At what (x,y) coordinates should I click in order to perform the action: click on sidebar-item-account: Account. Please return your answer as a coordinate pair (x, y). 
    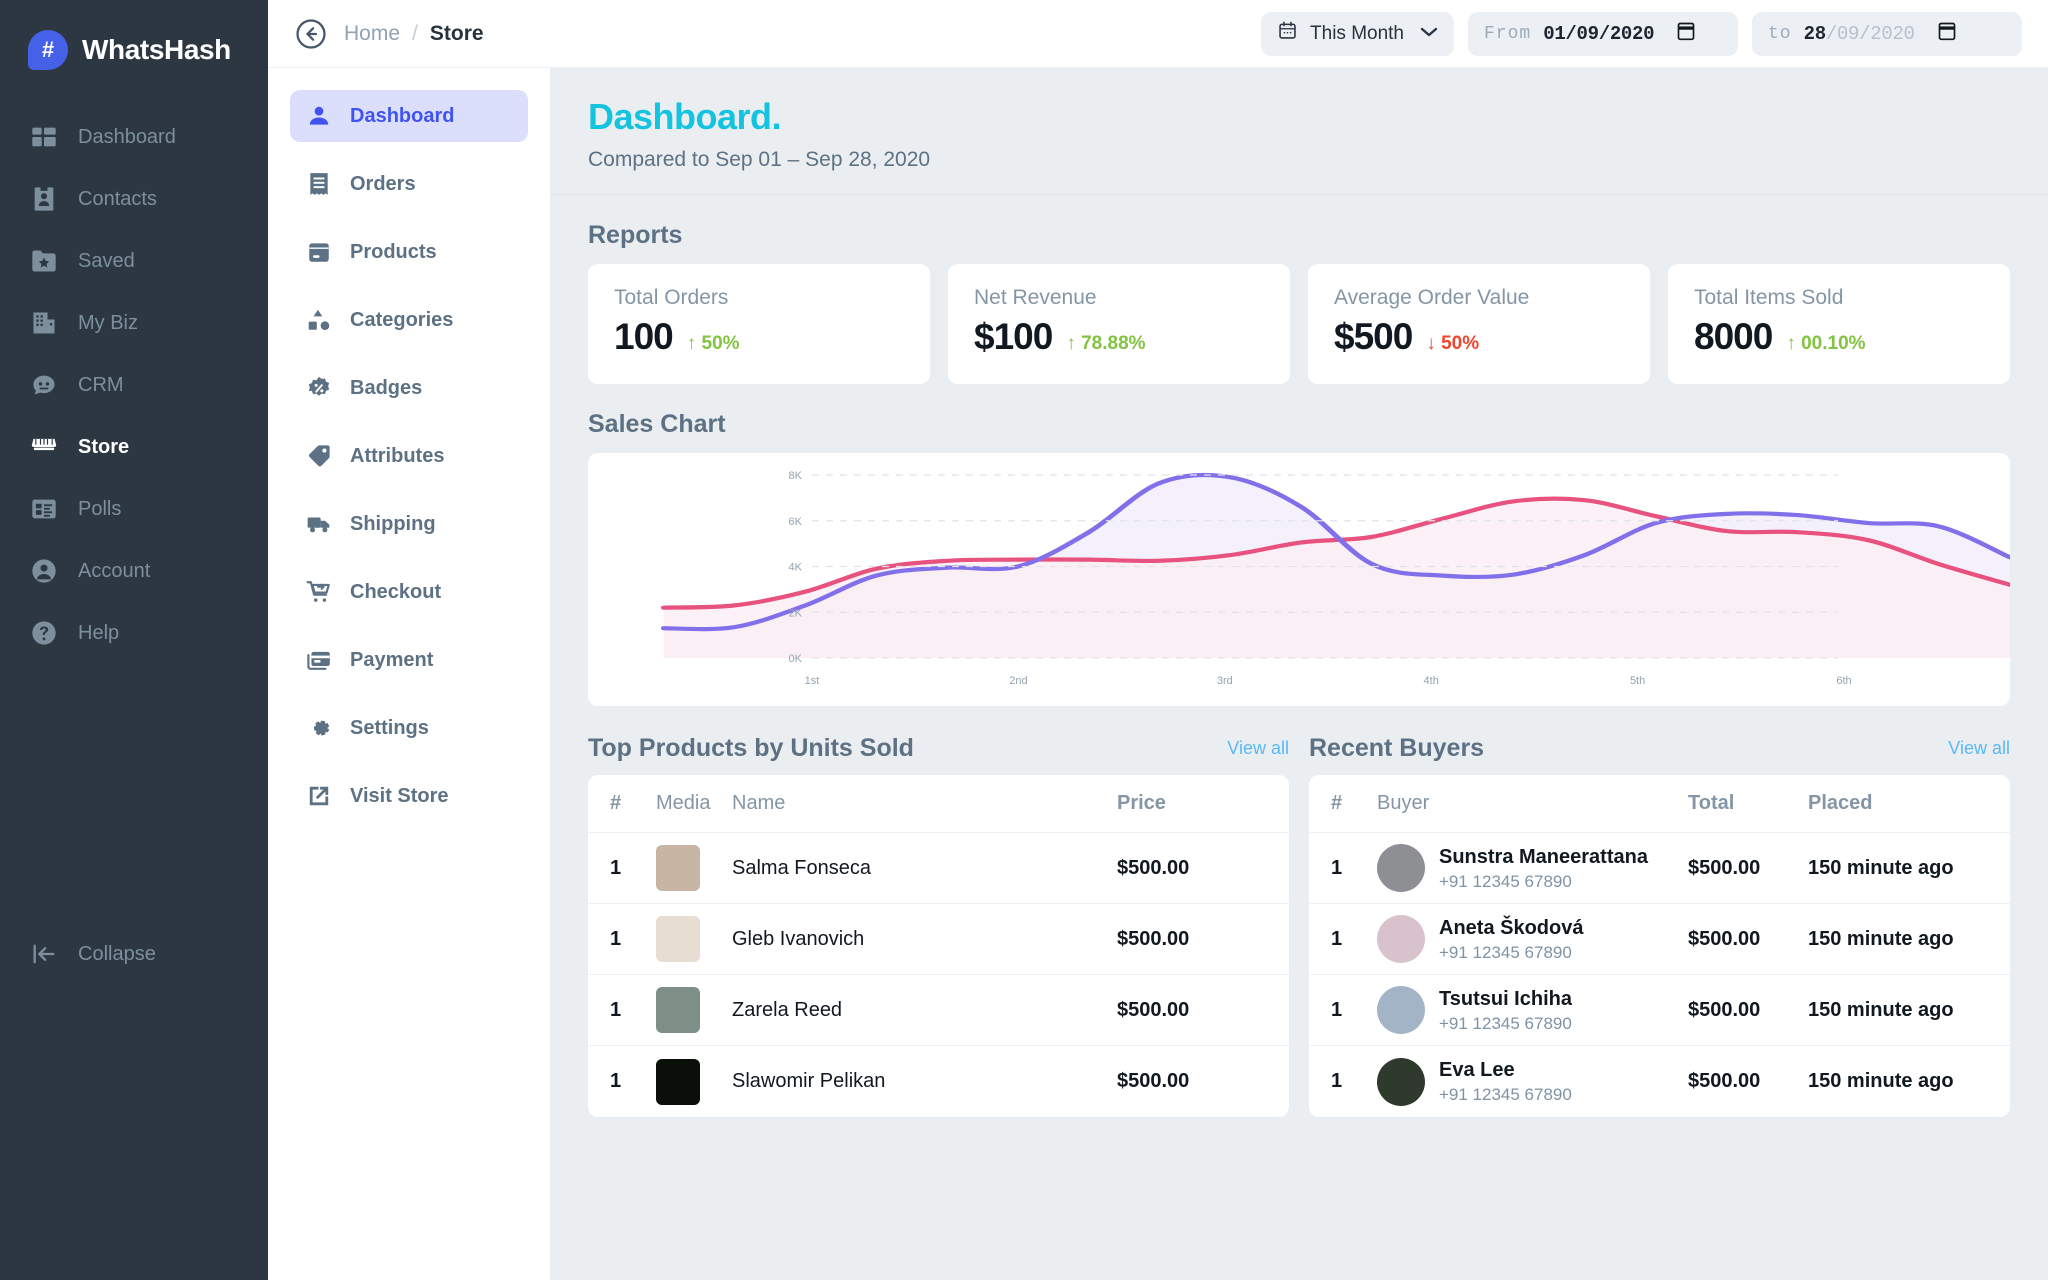
    Looking at the image, I should click on (134, 571).